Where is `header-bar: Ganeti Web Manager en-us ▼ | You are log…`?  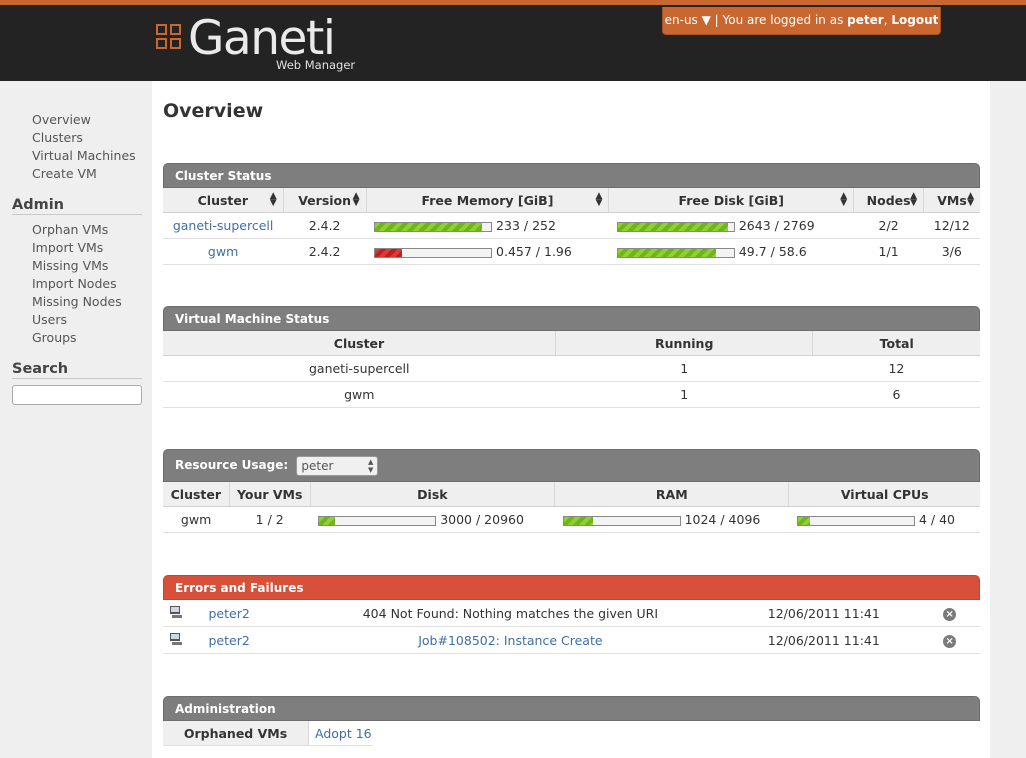
header-bar: Ganeti Web Manager en-us ▼ | You are log… is located at coordinates (513, 40).